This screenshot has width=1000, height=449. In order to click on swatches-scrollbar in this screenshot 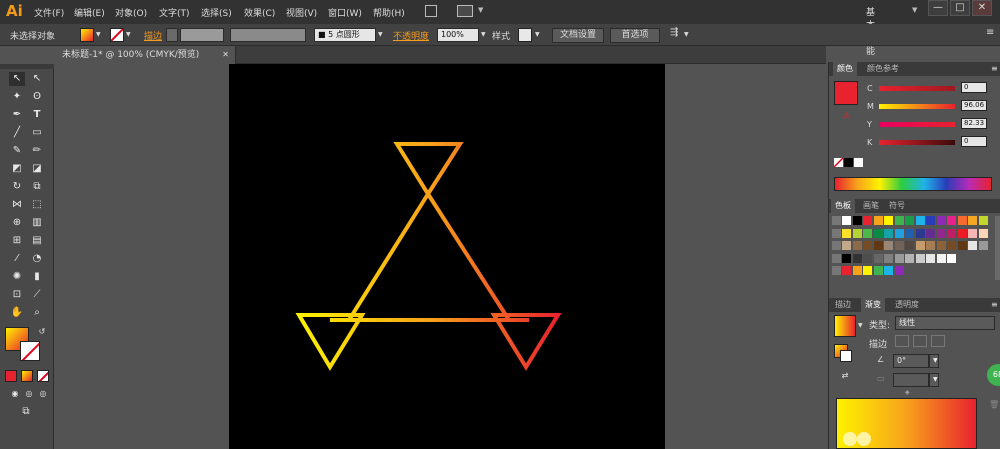, I will do `click(997, 248)`.